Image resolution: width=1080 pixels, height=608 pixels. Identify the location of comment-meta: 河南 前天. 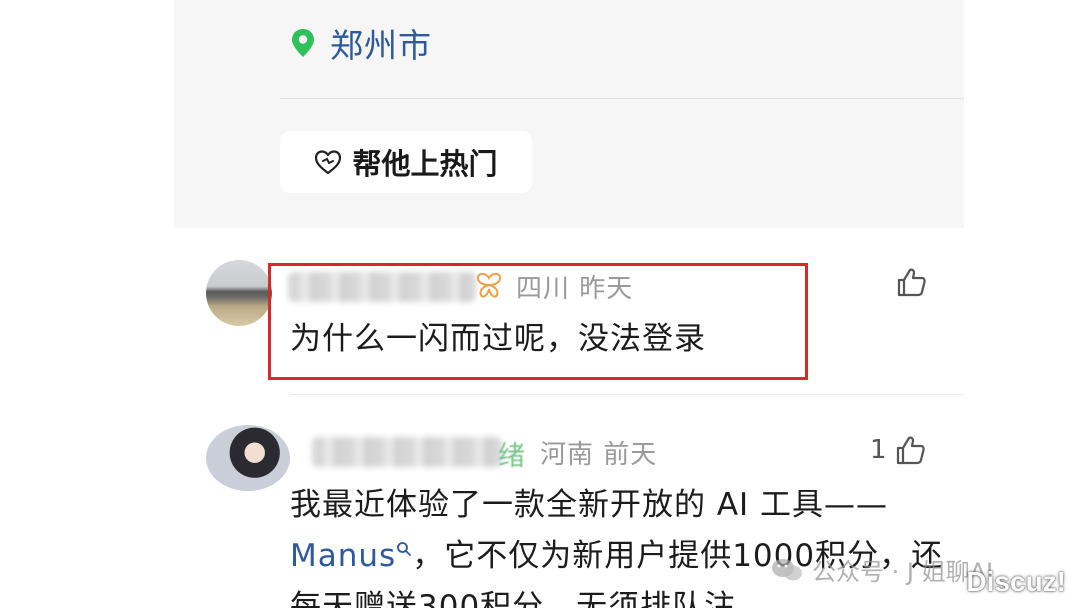
(598, 452).